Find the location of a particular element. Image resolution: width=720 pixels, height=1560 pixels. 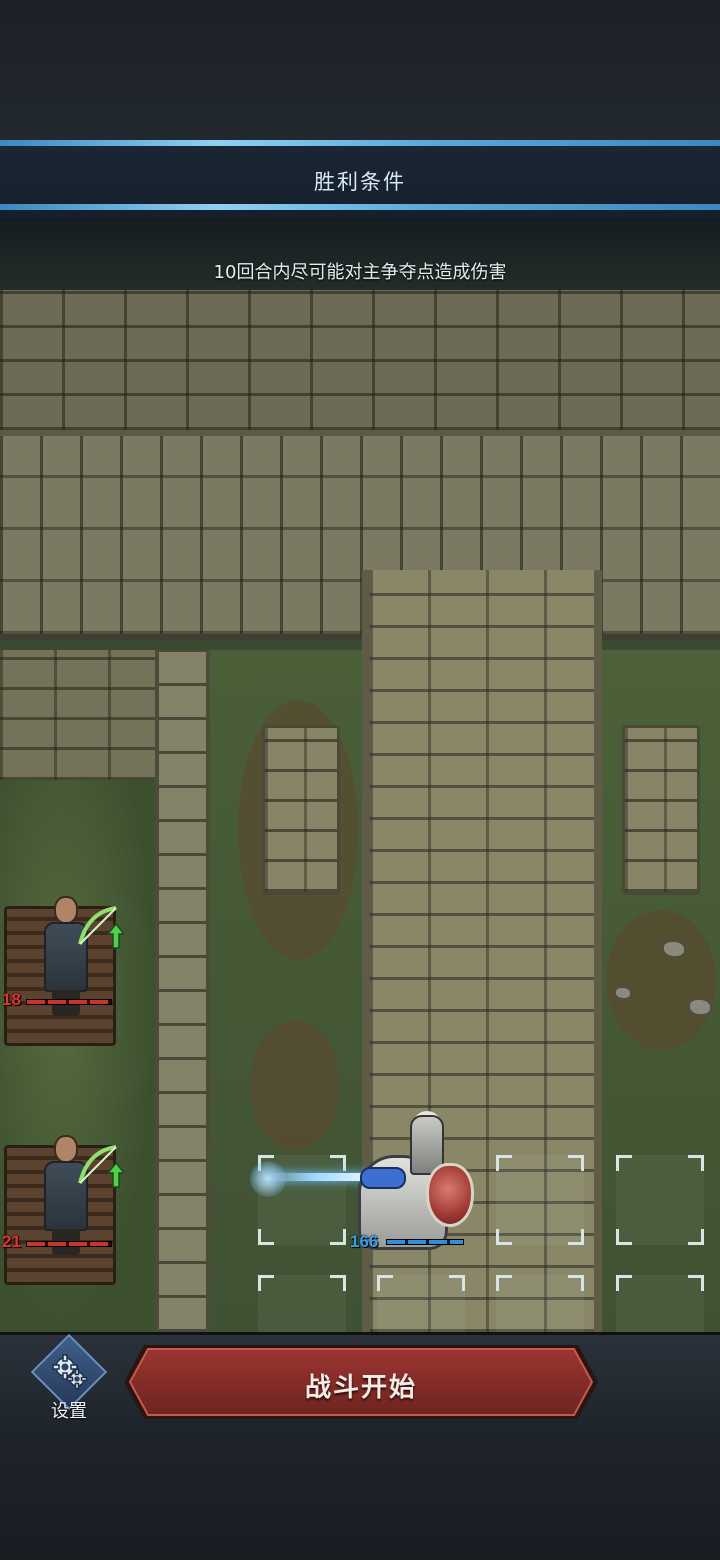

letterbox-top is located at coordinates (360, 70).